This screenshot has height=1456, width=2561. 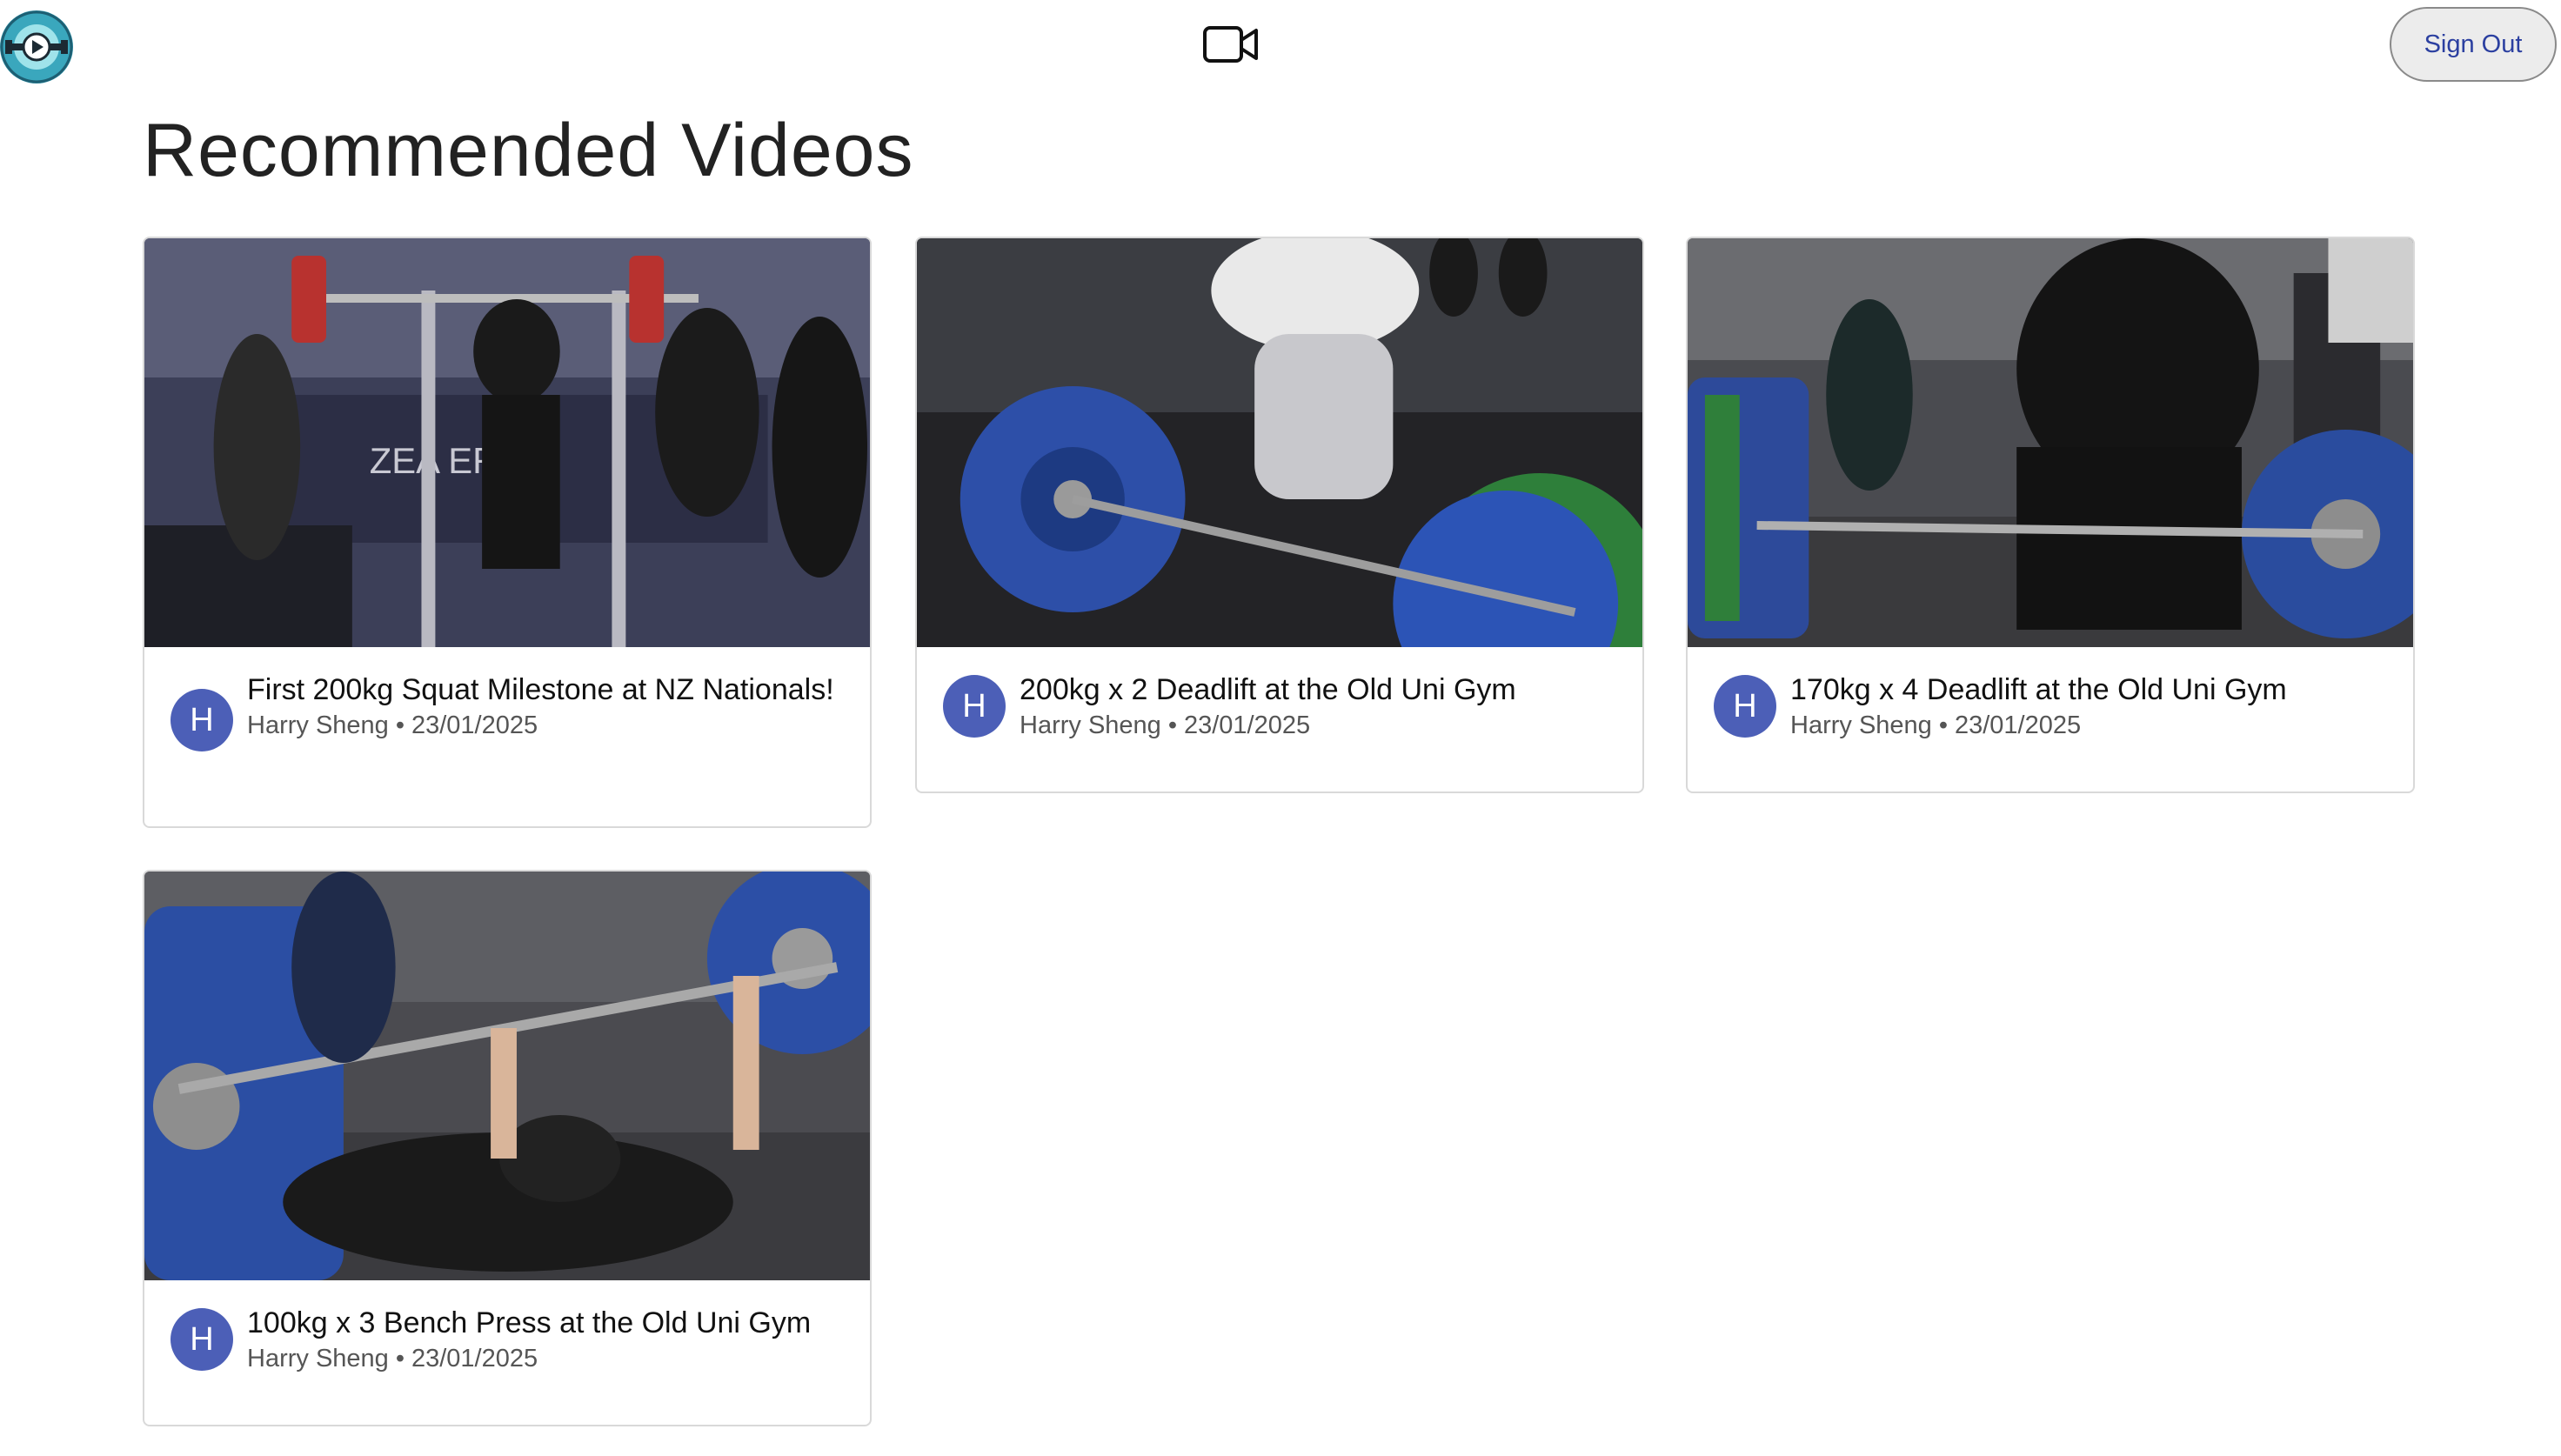 I want to click on sign-out-button: Sign Out, so click(x=2473, y=44).